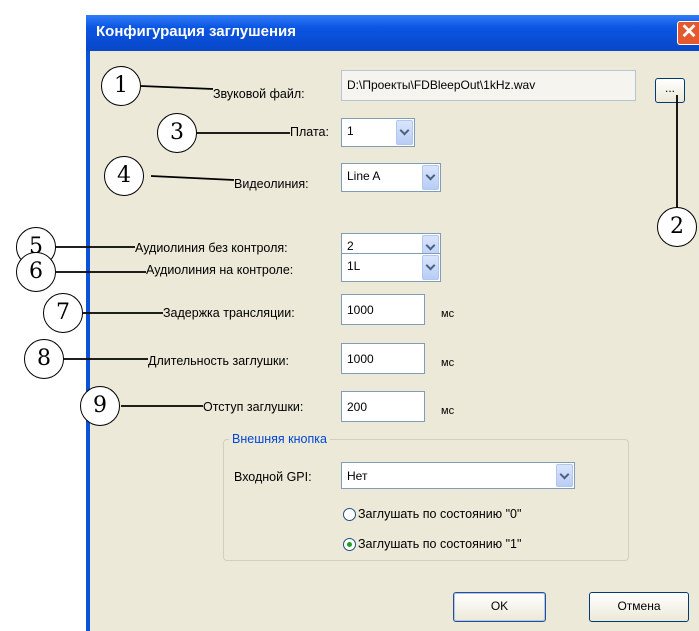 The image size is (699, 631). What do you see at coordinates (121, 86) in the screenshot?
I see `callout-1: 1` at bounding box center [121, 86].